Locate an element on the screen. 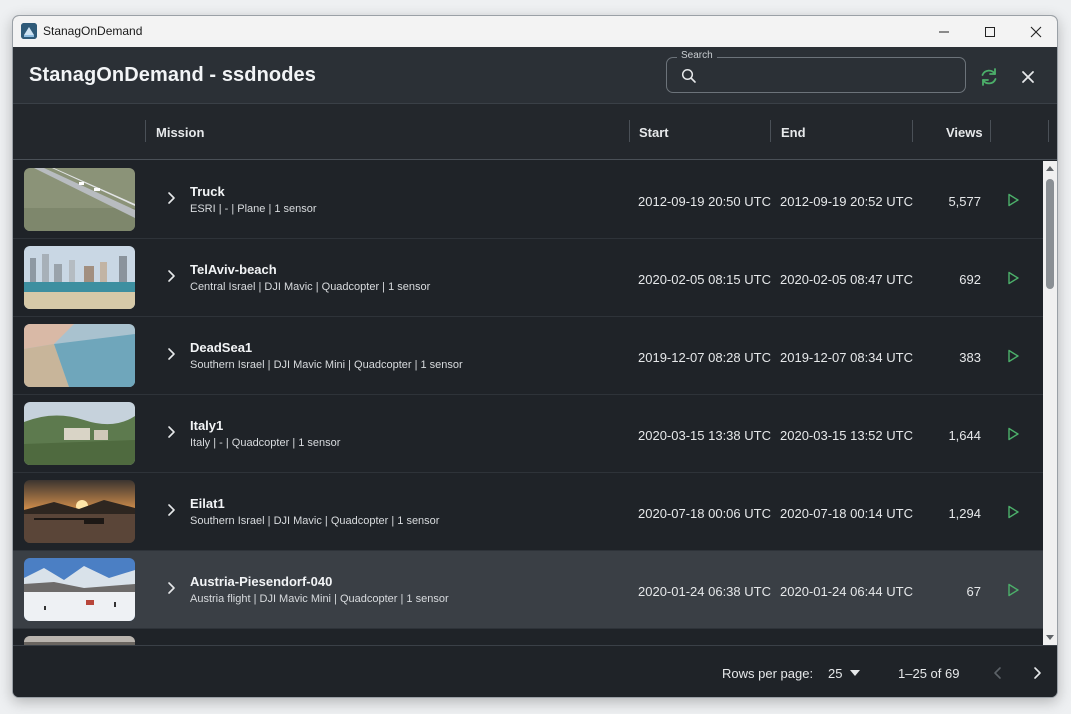 This screenshot has height=714, width=1071. end-time: 2012-09-19 20:52 UTC is located at coordinates (846, 201).